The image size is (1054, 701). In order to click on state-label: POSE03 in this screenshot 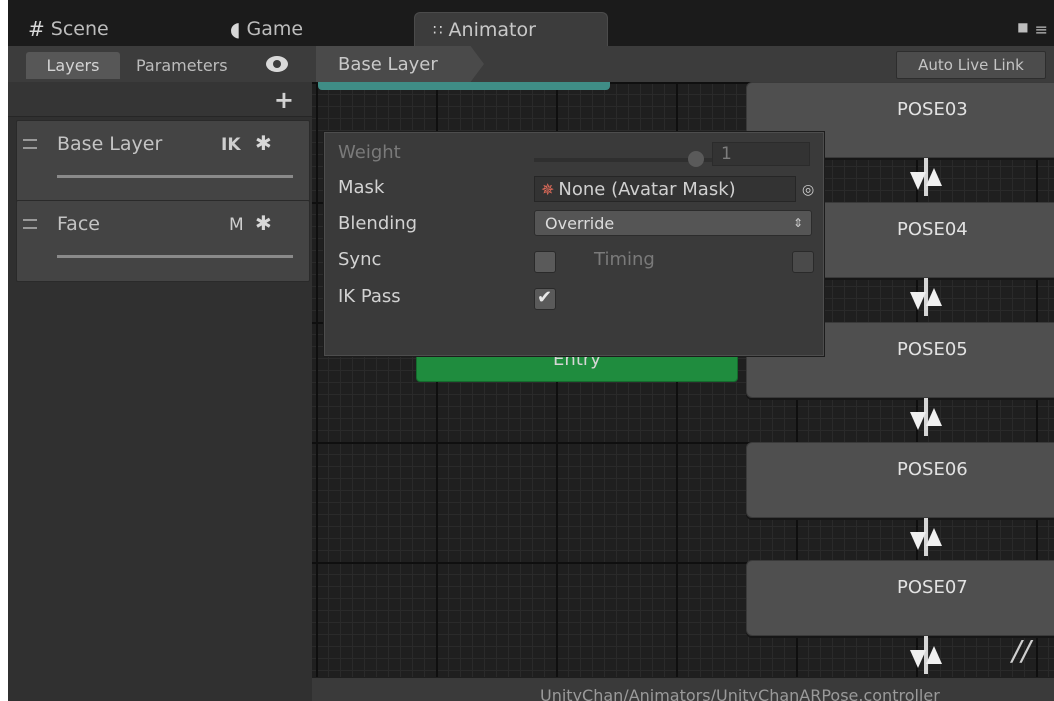, I will do `click(932, 109)`.